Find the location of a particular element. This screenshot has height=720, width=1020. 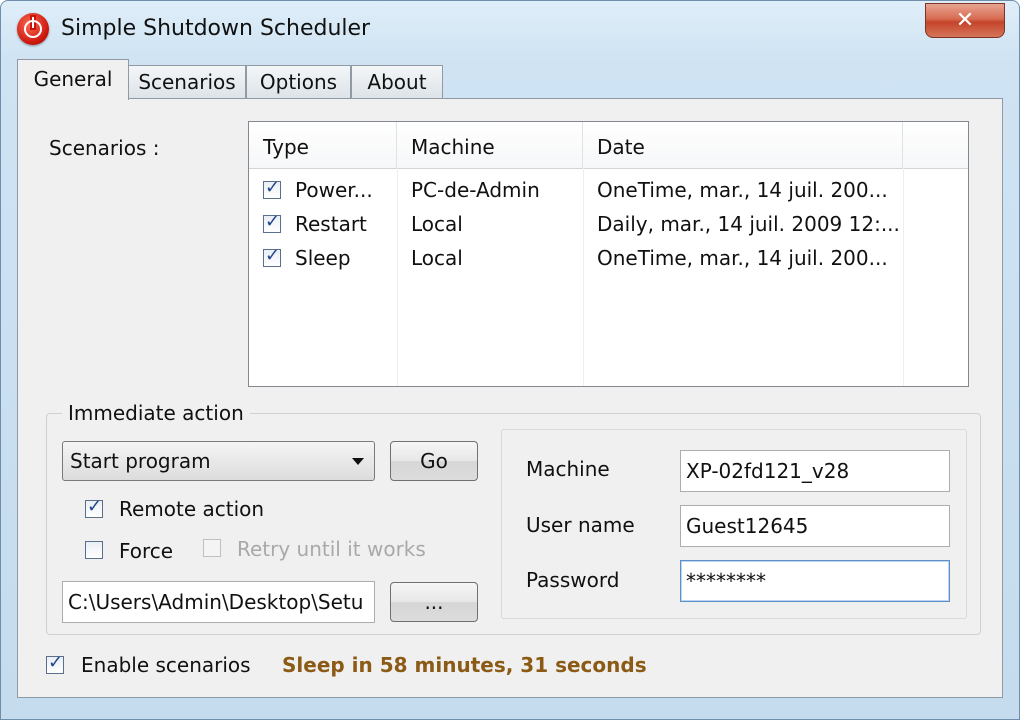

password-input: ******** is located at coordinates (815, 581).